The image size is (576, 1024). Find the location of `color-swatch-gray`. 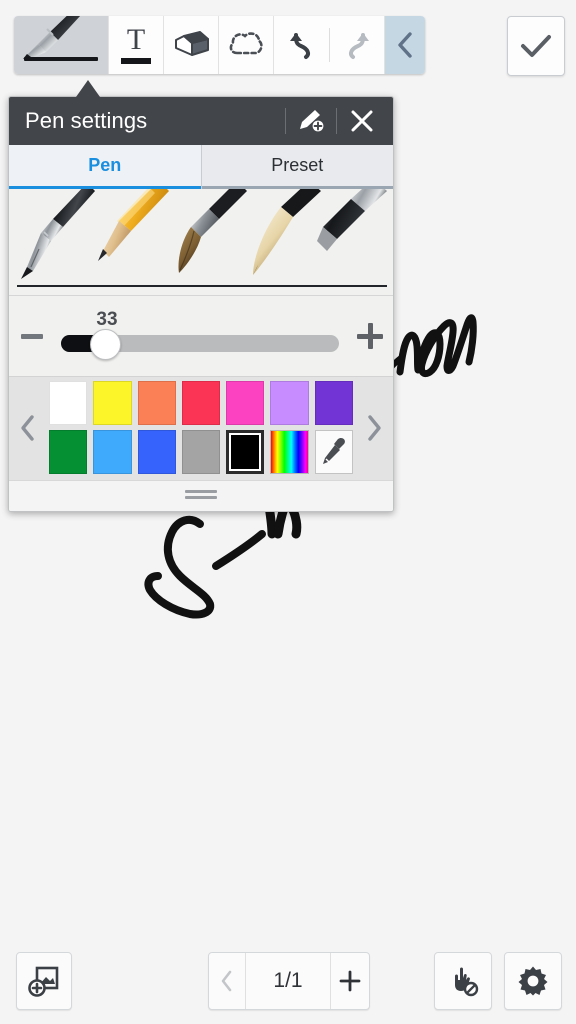

color-swatch-gray is located at coordinates (201, 452).